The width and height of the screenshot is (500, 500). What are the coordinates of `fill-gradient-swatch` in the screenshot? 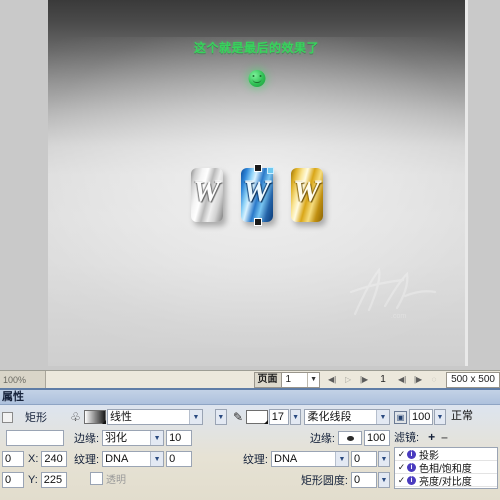 It's located at (95, 417).